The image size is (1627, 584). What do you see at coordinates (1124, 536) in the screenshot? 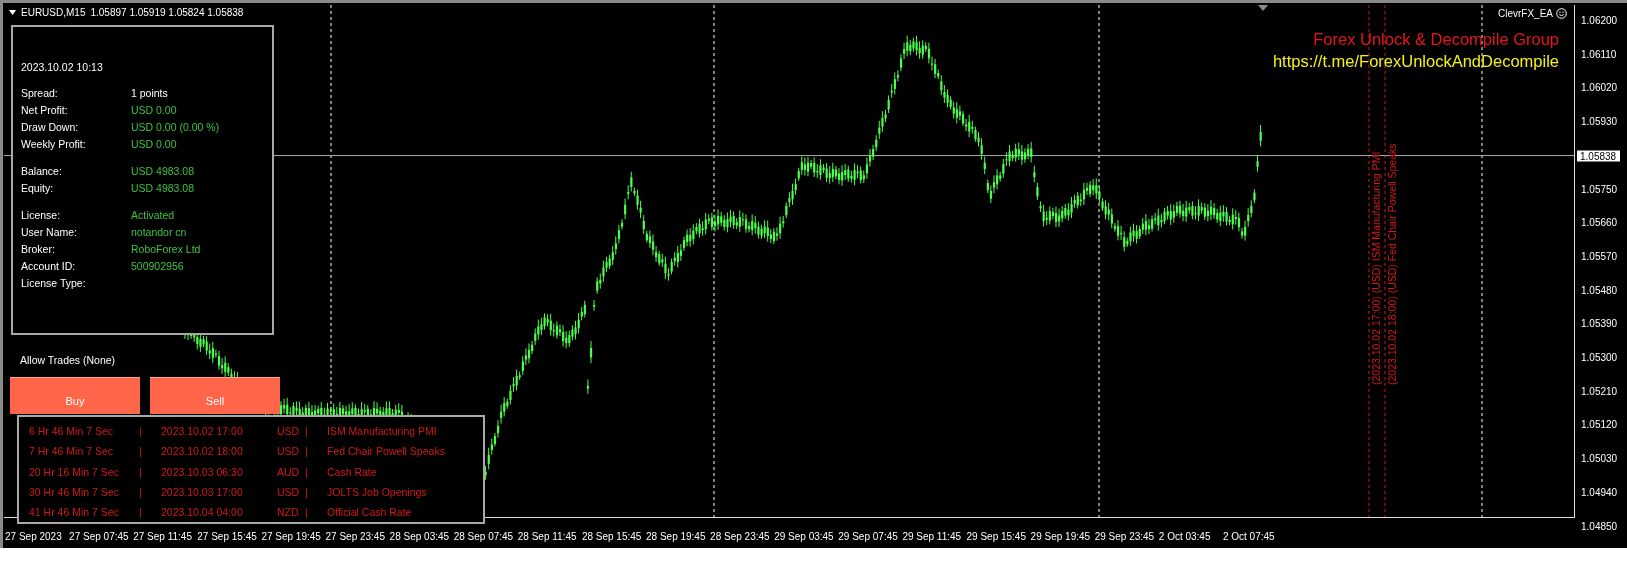
I see `time-label: 29 Sep 23:45` at bounding box center [1124, 536].